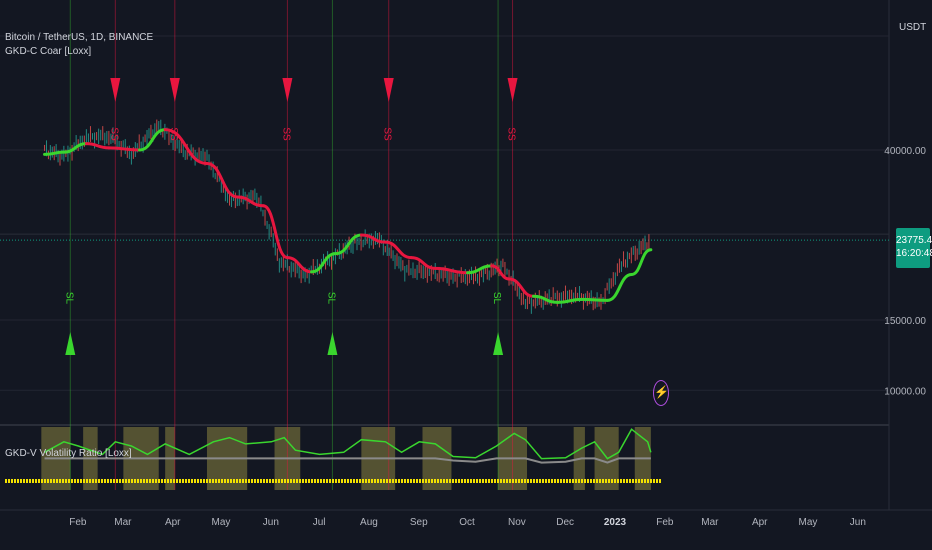 The image size is (932, 550). Describe the element at coordinates (369, 522) in the screenshot. I see `time-tick-label: Aug` at that location.